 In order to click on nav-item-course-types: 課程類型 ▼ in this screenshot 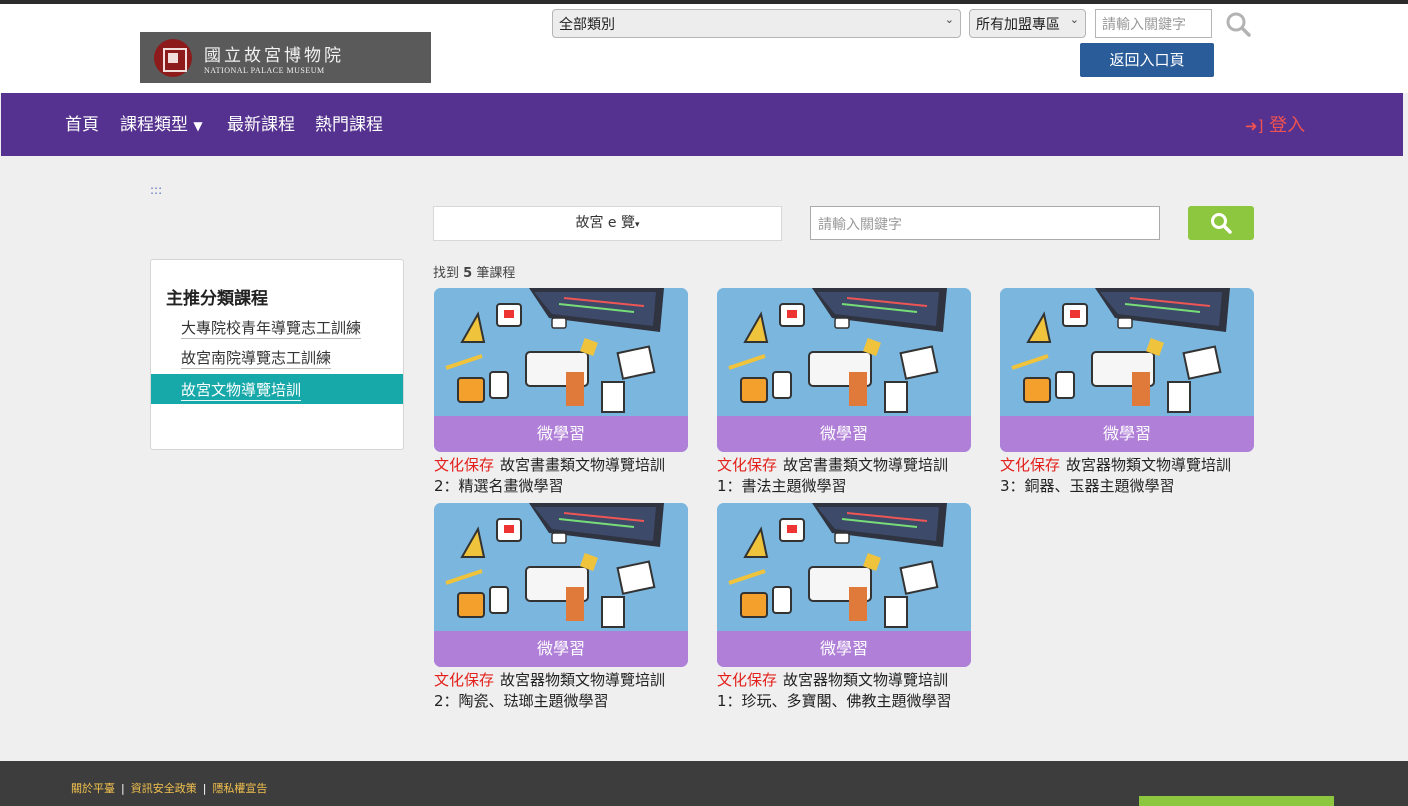, I will do `click(161, 122)`.